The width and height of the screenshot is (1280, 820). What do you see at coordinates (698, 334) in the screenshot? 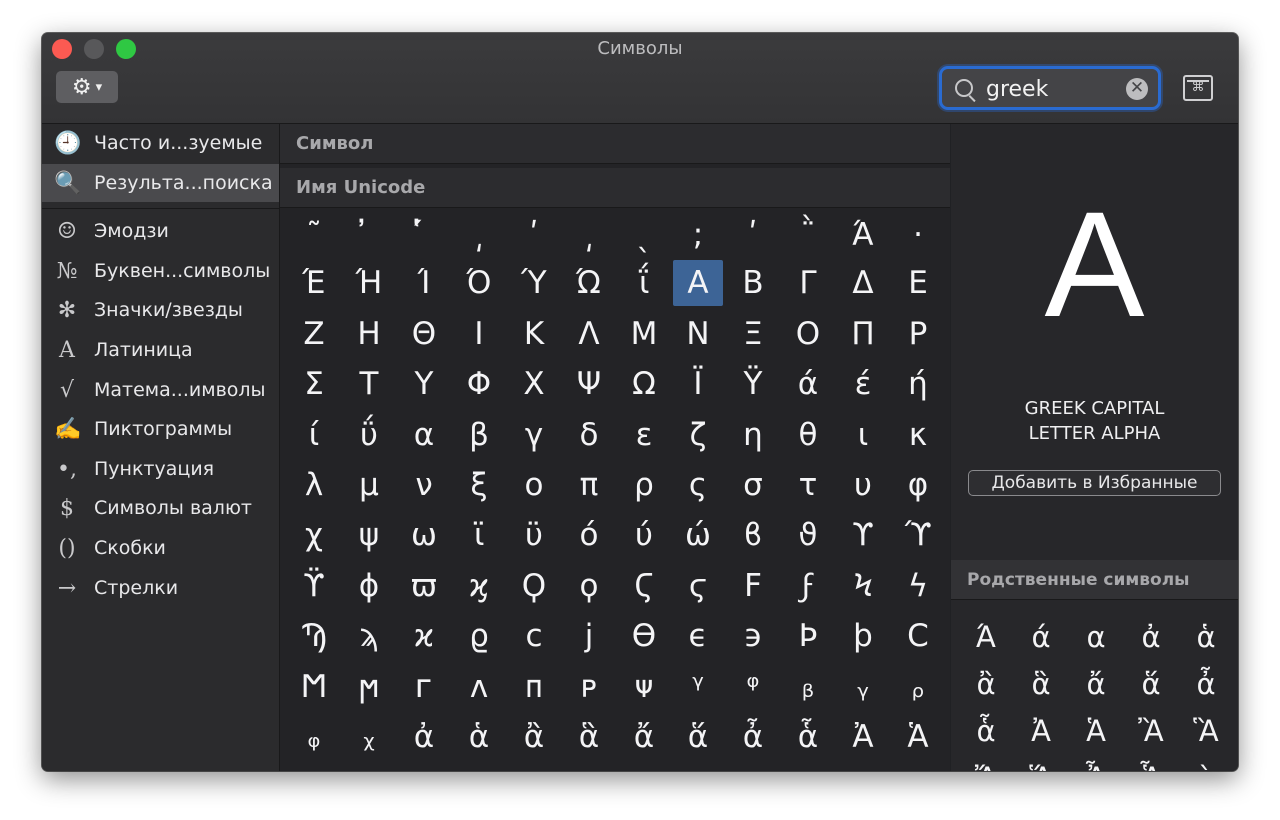
I see `character-cell: Ν` at bounding box center [698, 334].